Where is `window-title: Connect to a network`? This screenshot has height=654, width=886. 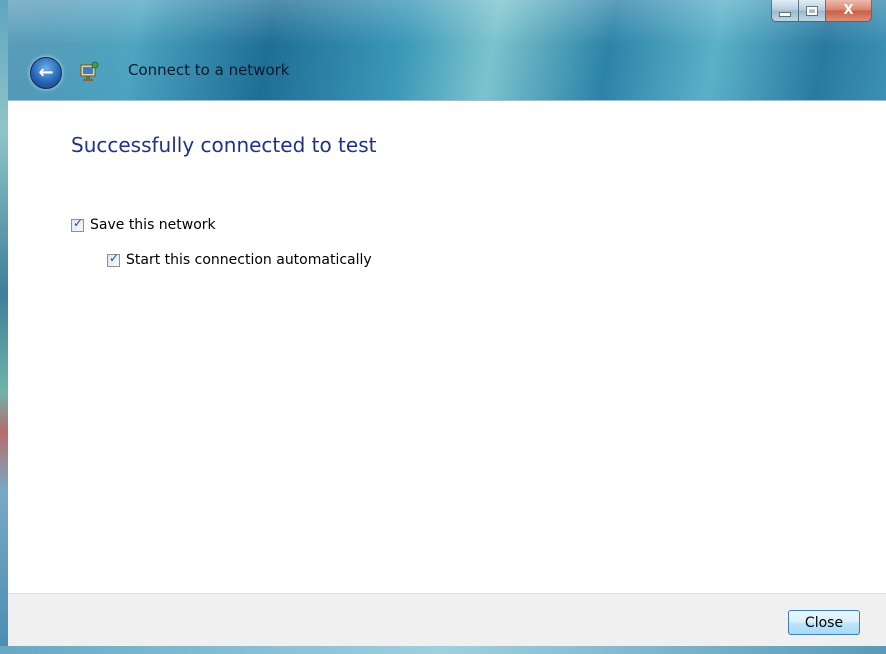
window-title: Connect to a network is located at coordinates (209, 70).